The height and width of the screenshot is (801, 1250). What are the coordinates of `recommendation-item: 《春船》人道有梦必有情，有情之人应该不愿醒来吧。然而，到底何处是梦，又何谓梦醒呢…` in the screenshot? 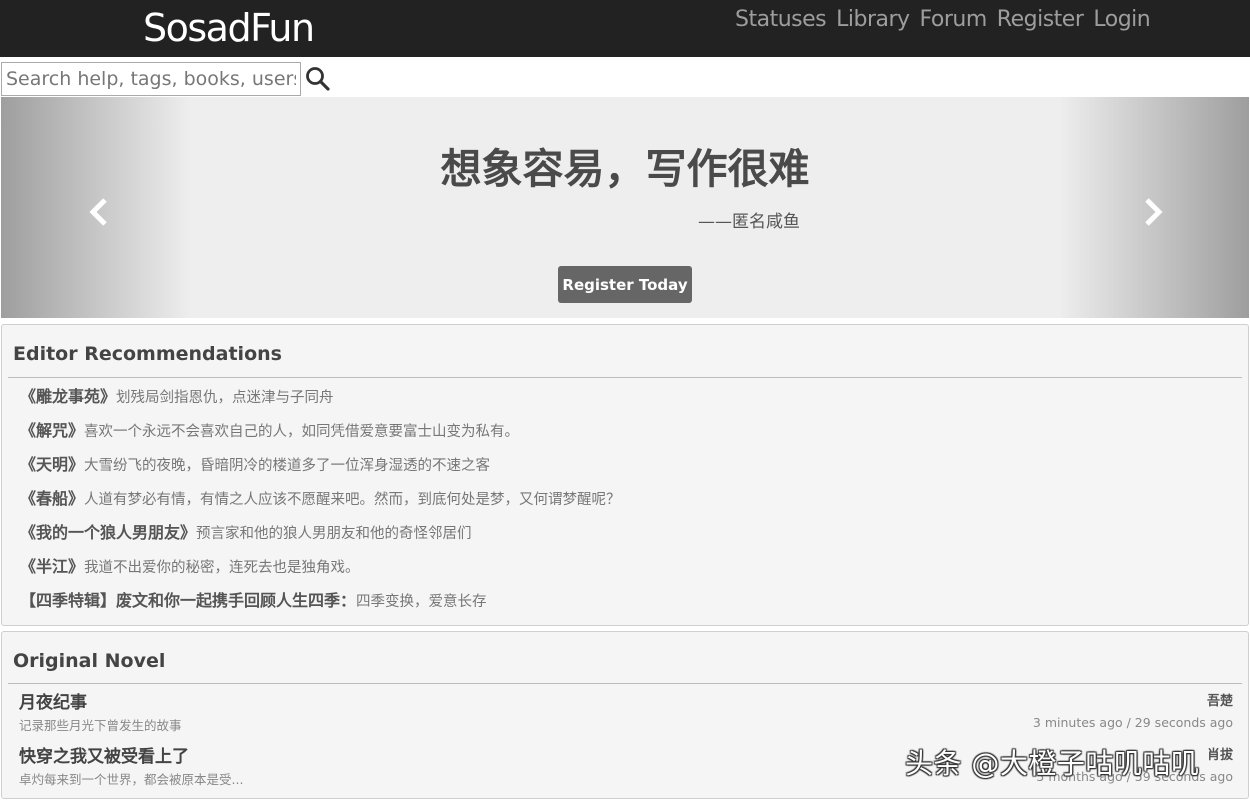 It's located at (320, 502).